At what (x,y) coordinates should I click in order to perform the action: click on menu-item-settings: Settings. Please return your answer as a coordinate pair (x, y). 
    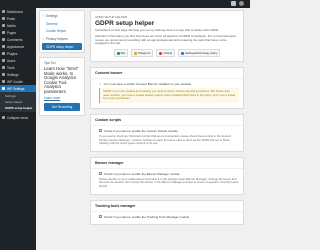
    Looking at the image, I should click on (18, 74).